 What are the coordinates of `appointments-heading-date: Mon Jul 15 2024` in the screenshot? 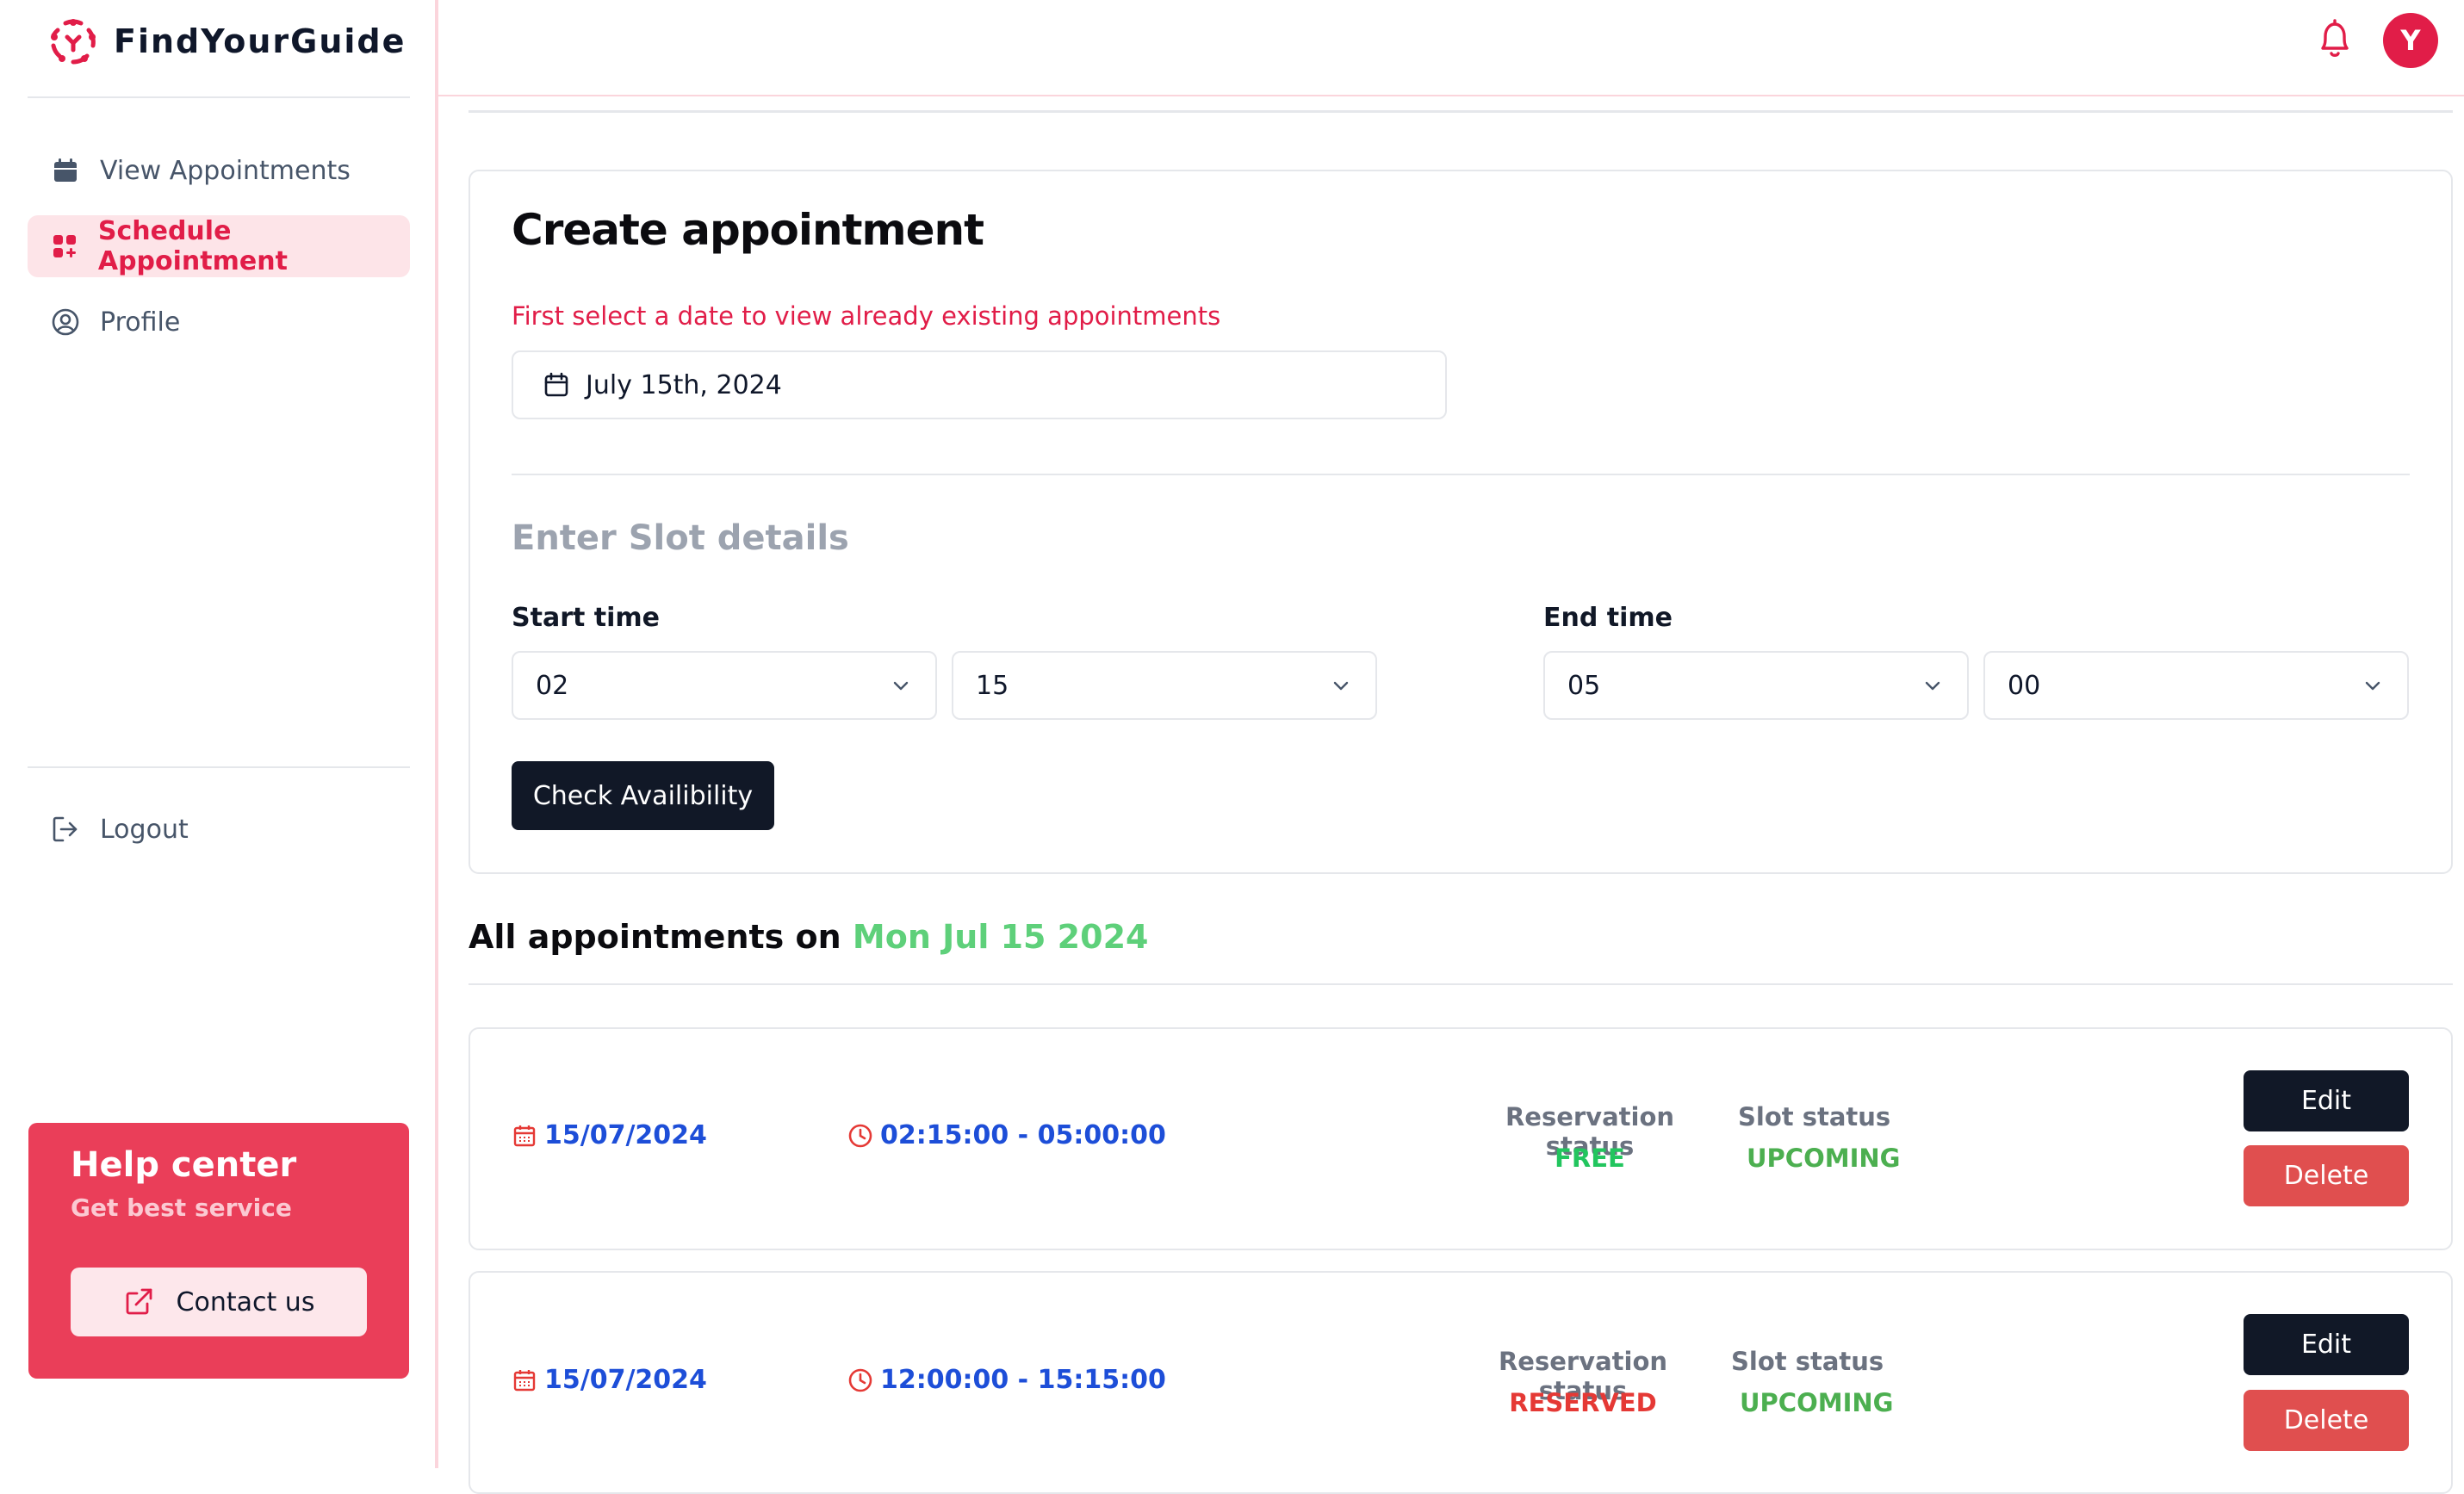 It's located at (1000, 937).